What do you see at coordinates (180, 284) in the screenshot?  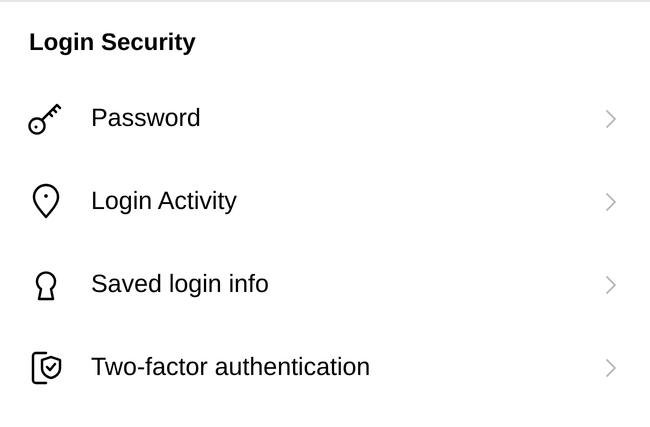 I see `row-label: Saved login info` at bounding box center [180, 284].